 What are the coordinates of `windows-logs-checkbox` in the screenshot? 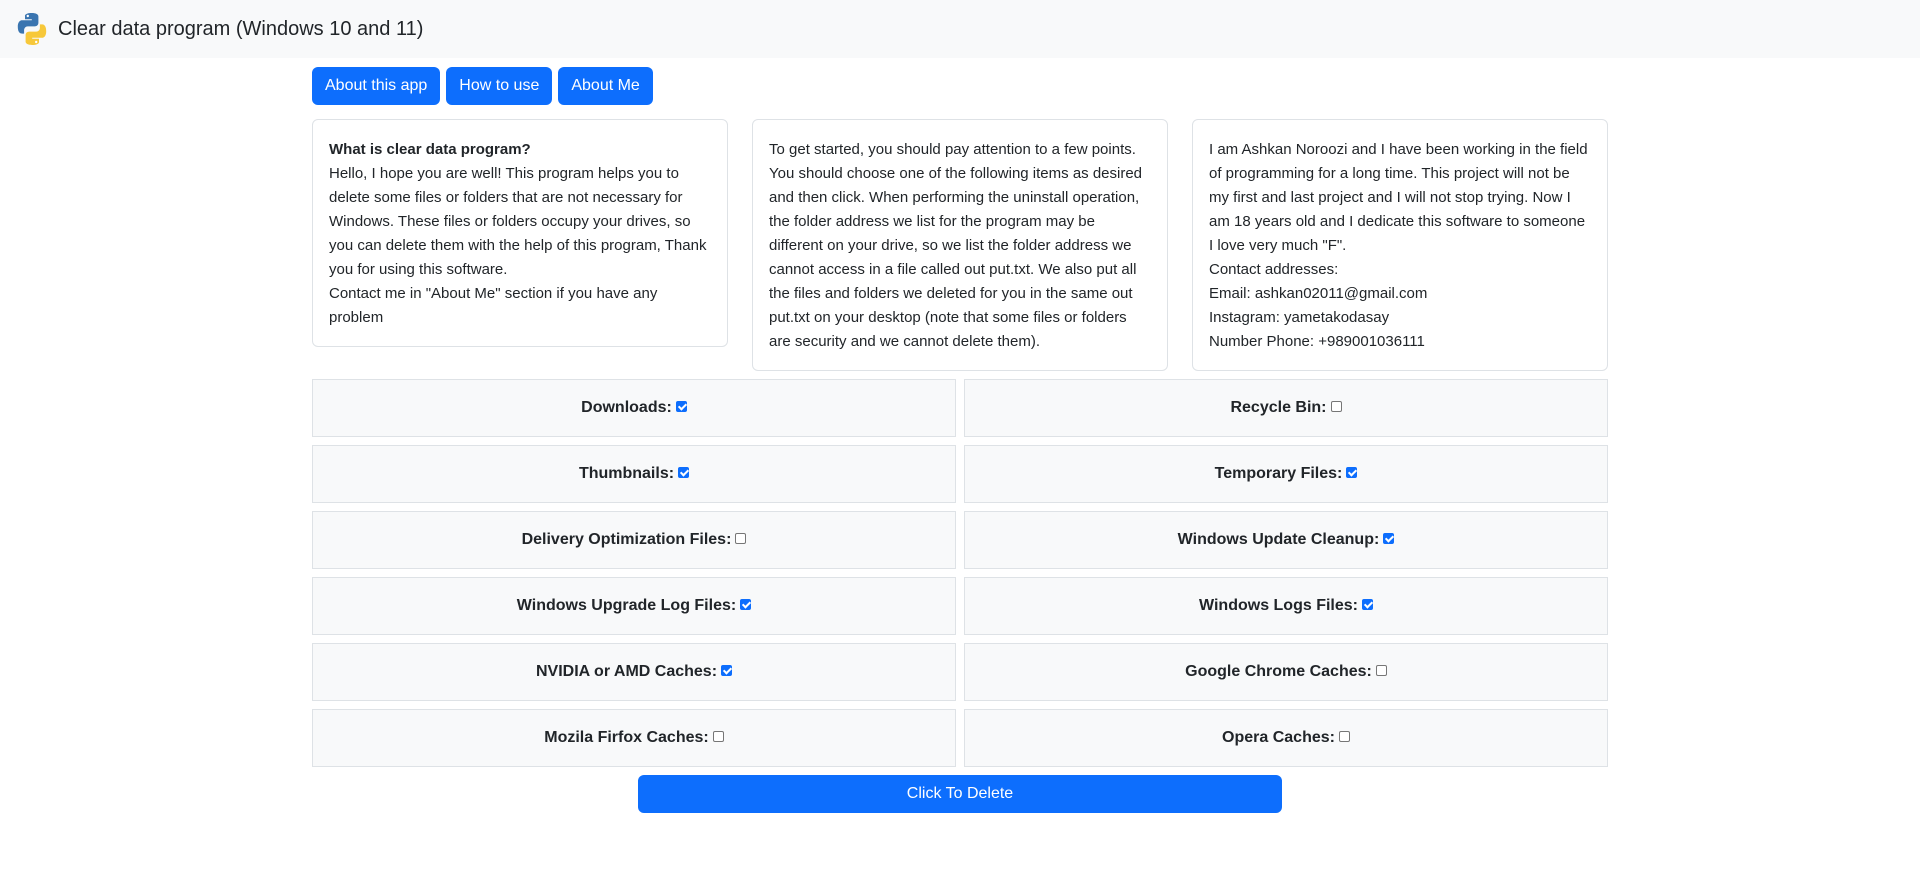 It's located at (1367, 604).